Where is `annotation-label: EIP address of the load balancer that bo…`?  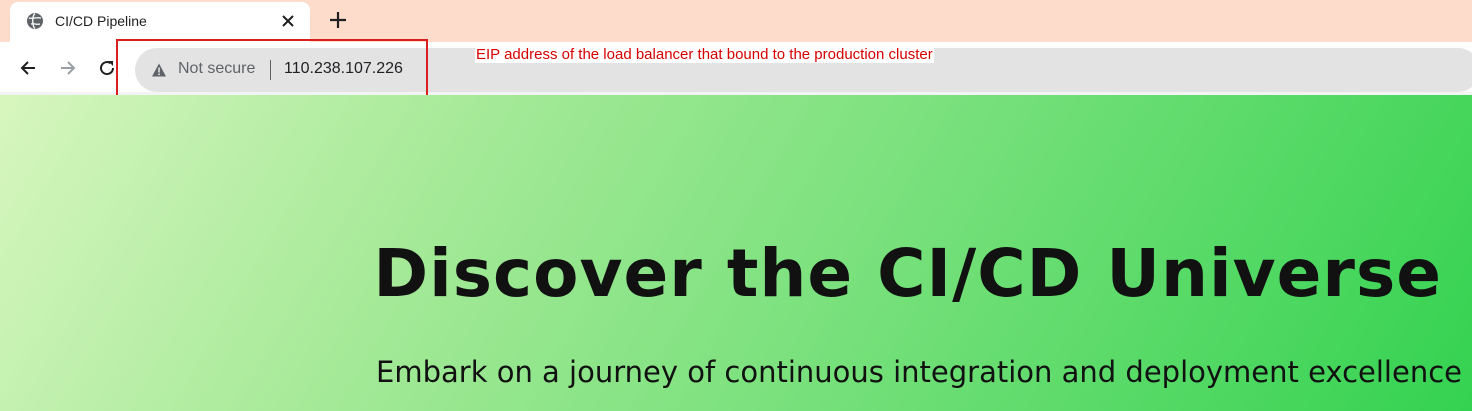
annotation-label: EIP address of the load balancer that bo… is located at coordinates (704, 54).